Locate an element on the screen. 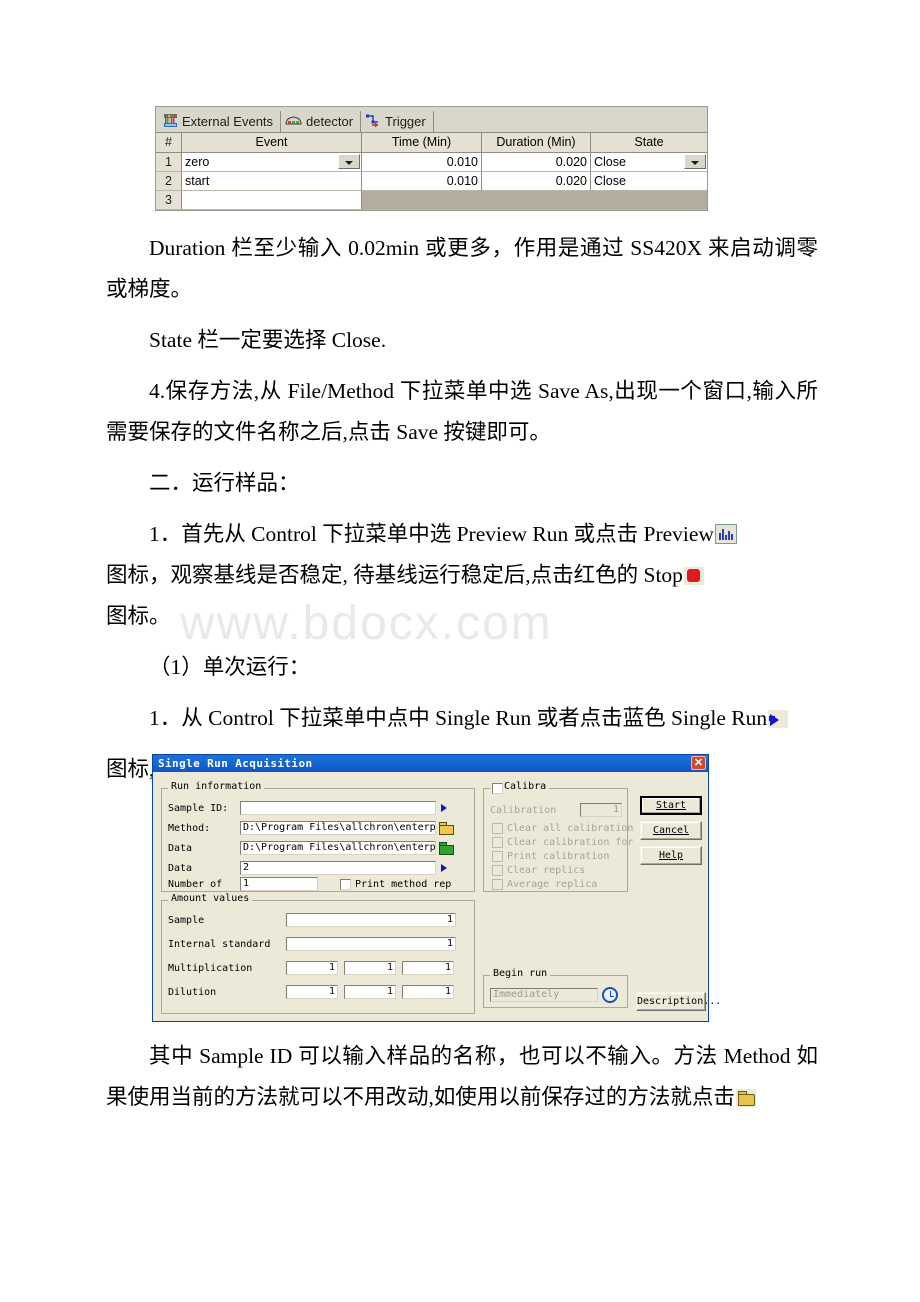  tab-detector-label: detector is located at coordinates (330, 121).